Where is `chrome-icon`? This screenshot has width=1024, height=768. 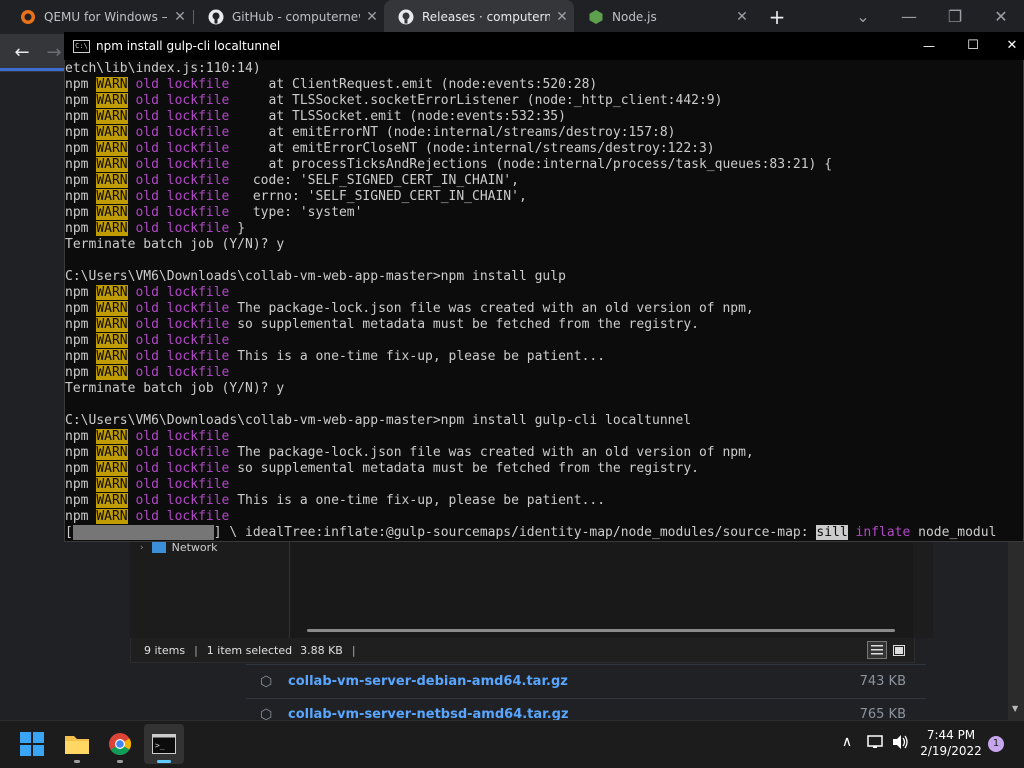
chrome-icon is located at coordinates (120, 744).